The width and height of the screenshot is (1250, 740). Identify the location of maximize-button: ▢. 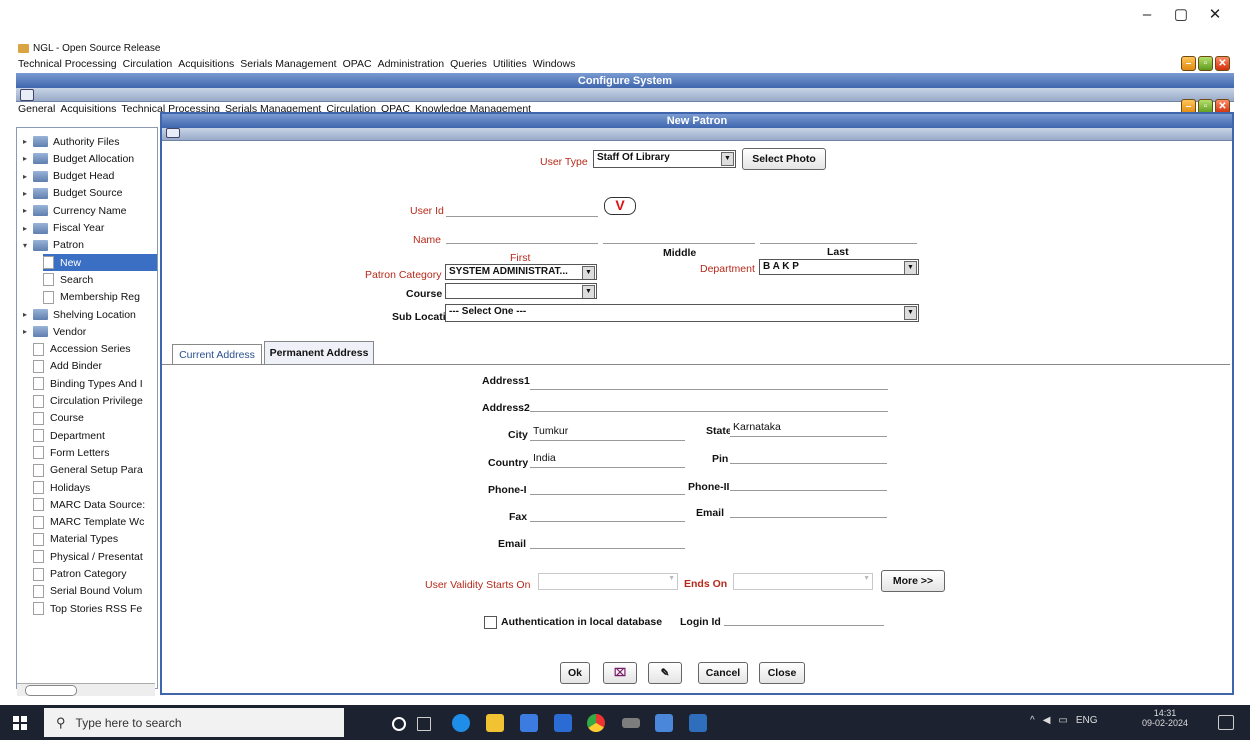
(1181, 14).